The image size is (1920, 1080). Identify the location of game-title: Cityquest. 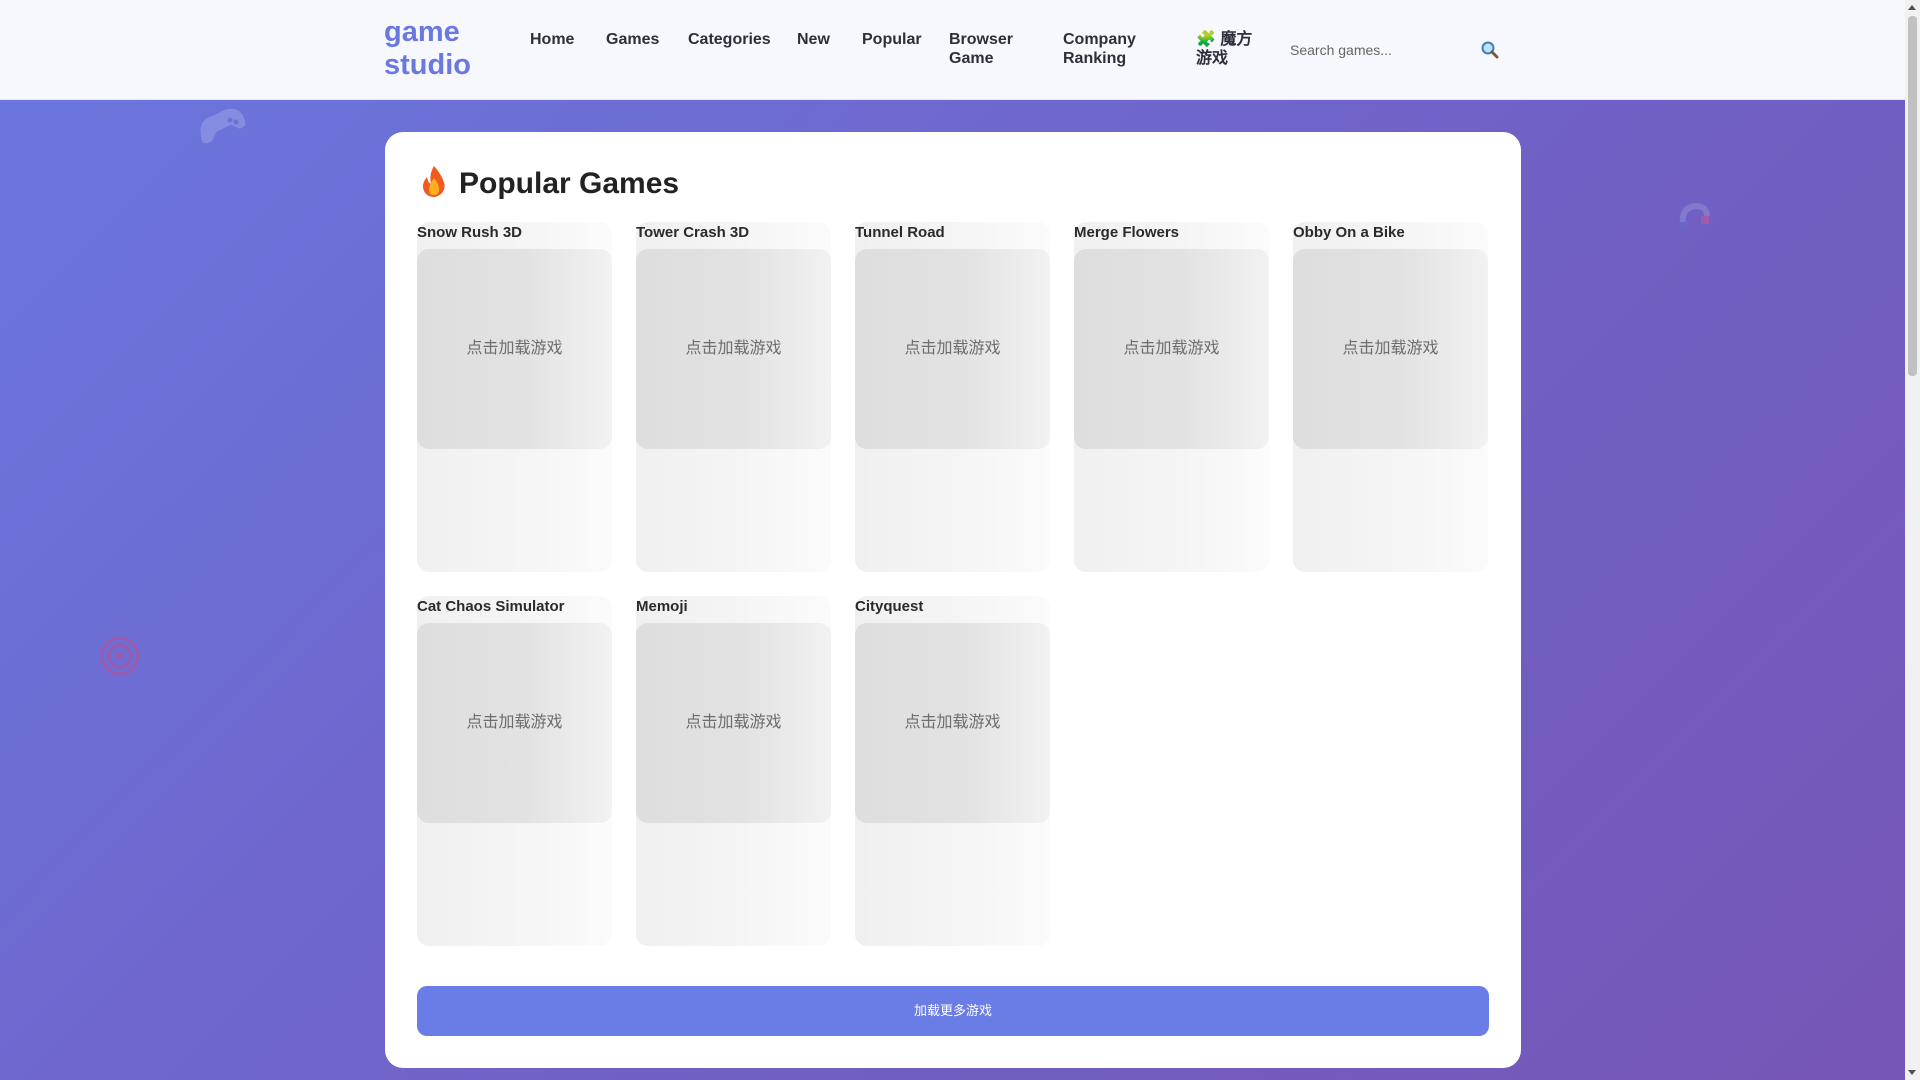
(889, 607).